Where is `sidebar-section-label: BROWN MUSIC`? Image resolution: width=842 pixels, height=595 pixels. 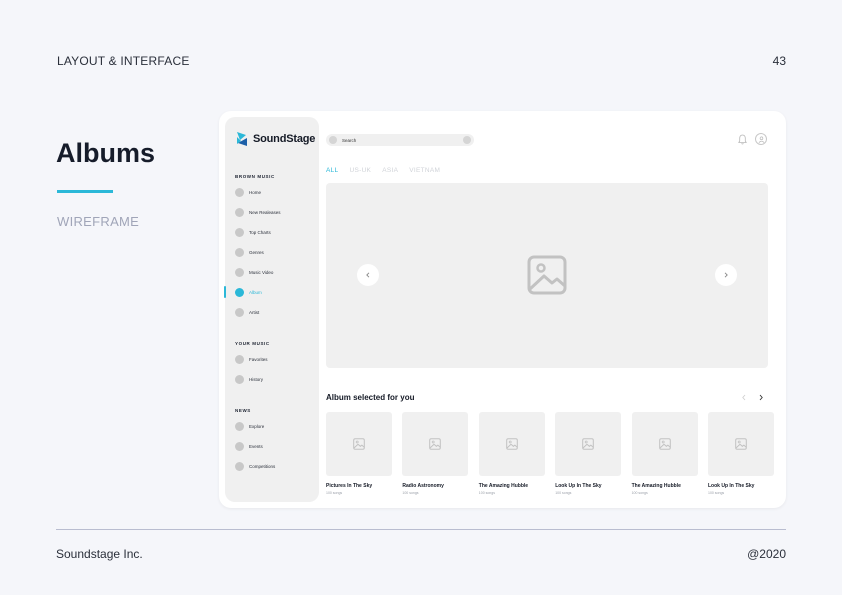
sidebar-section-label: BROWN MUSIC is located at coordinates (255, 176).